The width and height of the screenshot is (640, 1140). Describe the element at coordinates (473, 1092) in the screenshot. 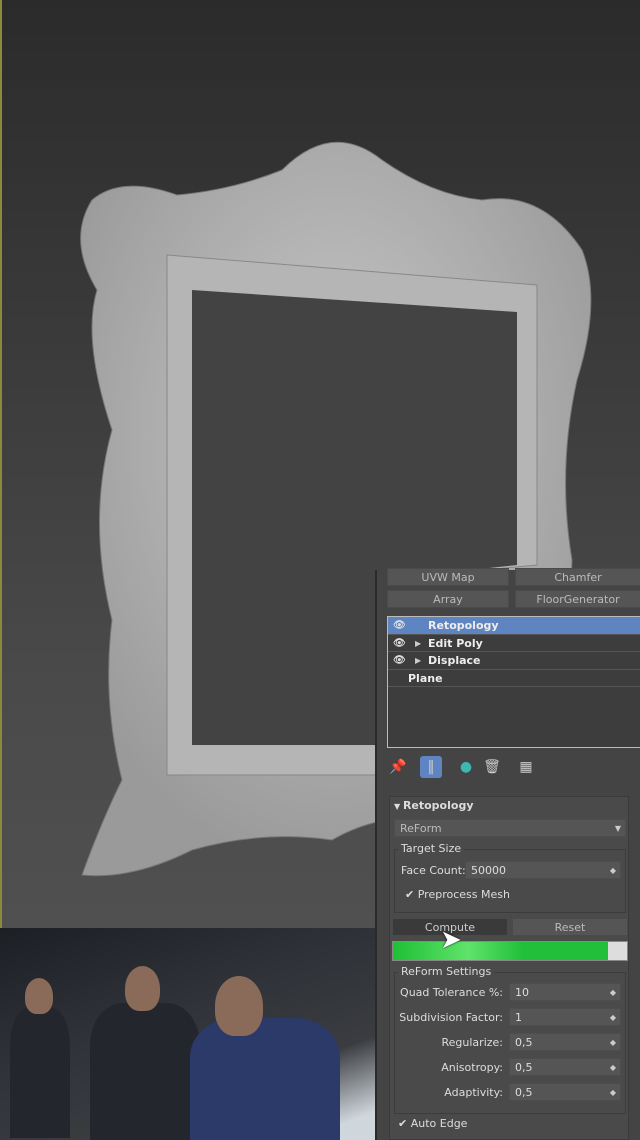

I see `setting-label: Adaptivity:` at that location.